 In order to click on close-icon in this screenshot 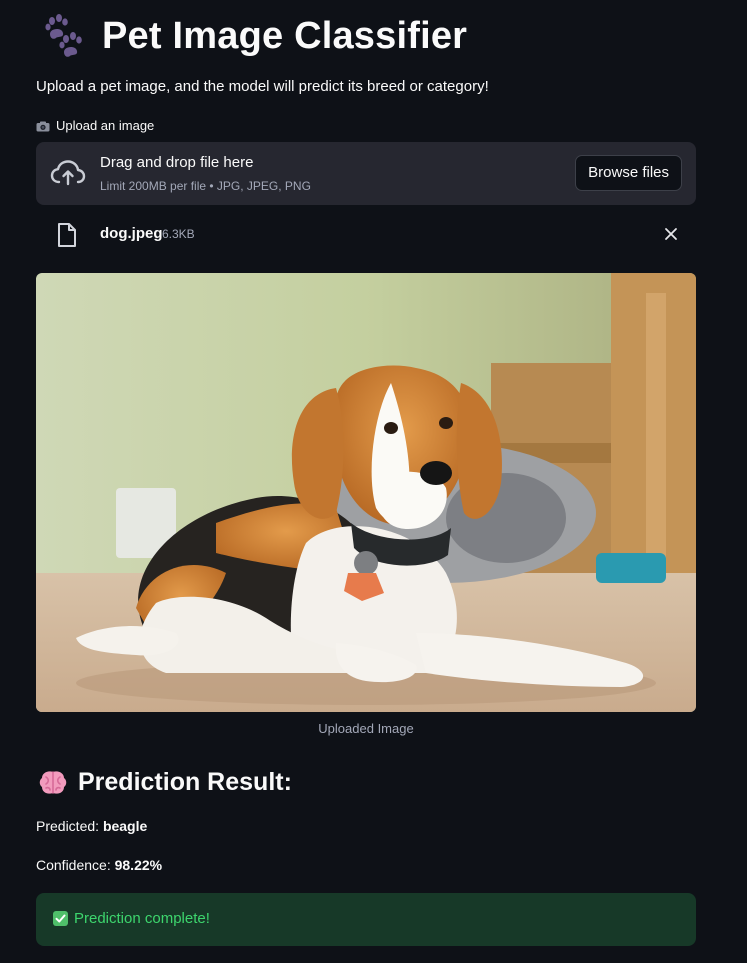, I will do `click(671, 234)`.